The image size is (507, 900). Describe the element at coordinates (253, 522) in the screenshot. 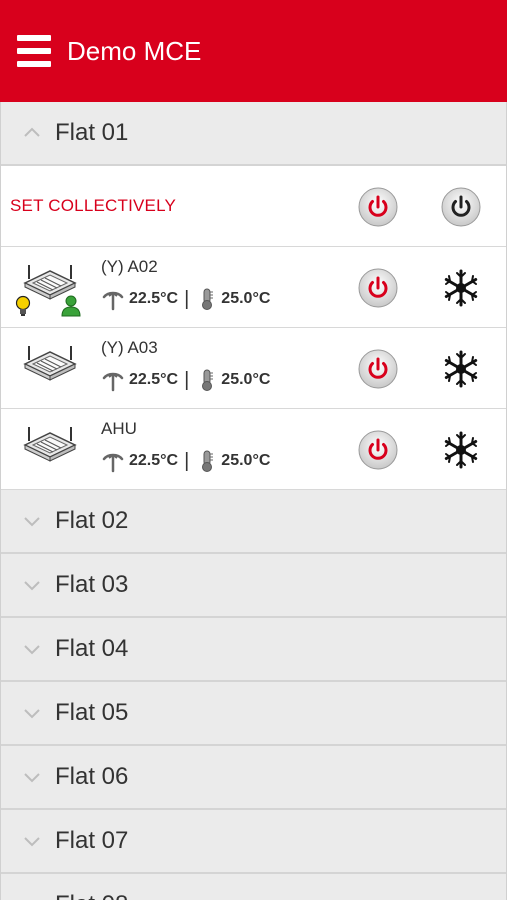

I see `group-header-flat-02: Flat 02` at that location.